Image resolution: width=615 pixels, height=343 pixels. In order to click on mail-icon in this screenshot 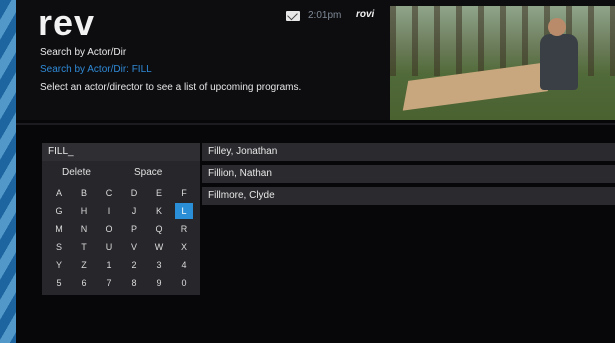, I will do `click(293, 16)`.